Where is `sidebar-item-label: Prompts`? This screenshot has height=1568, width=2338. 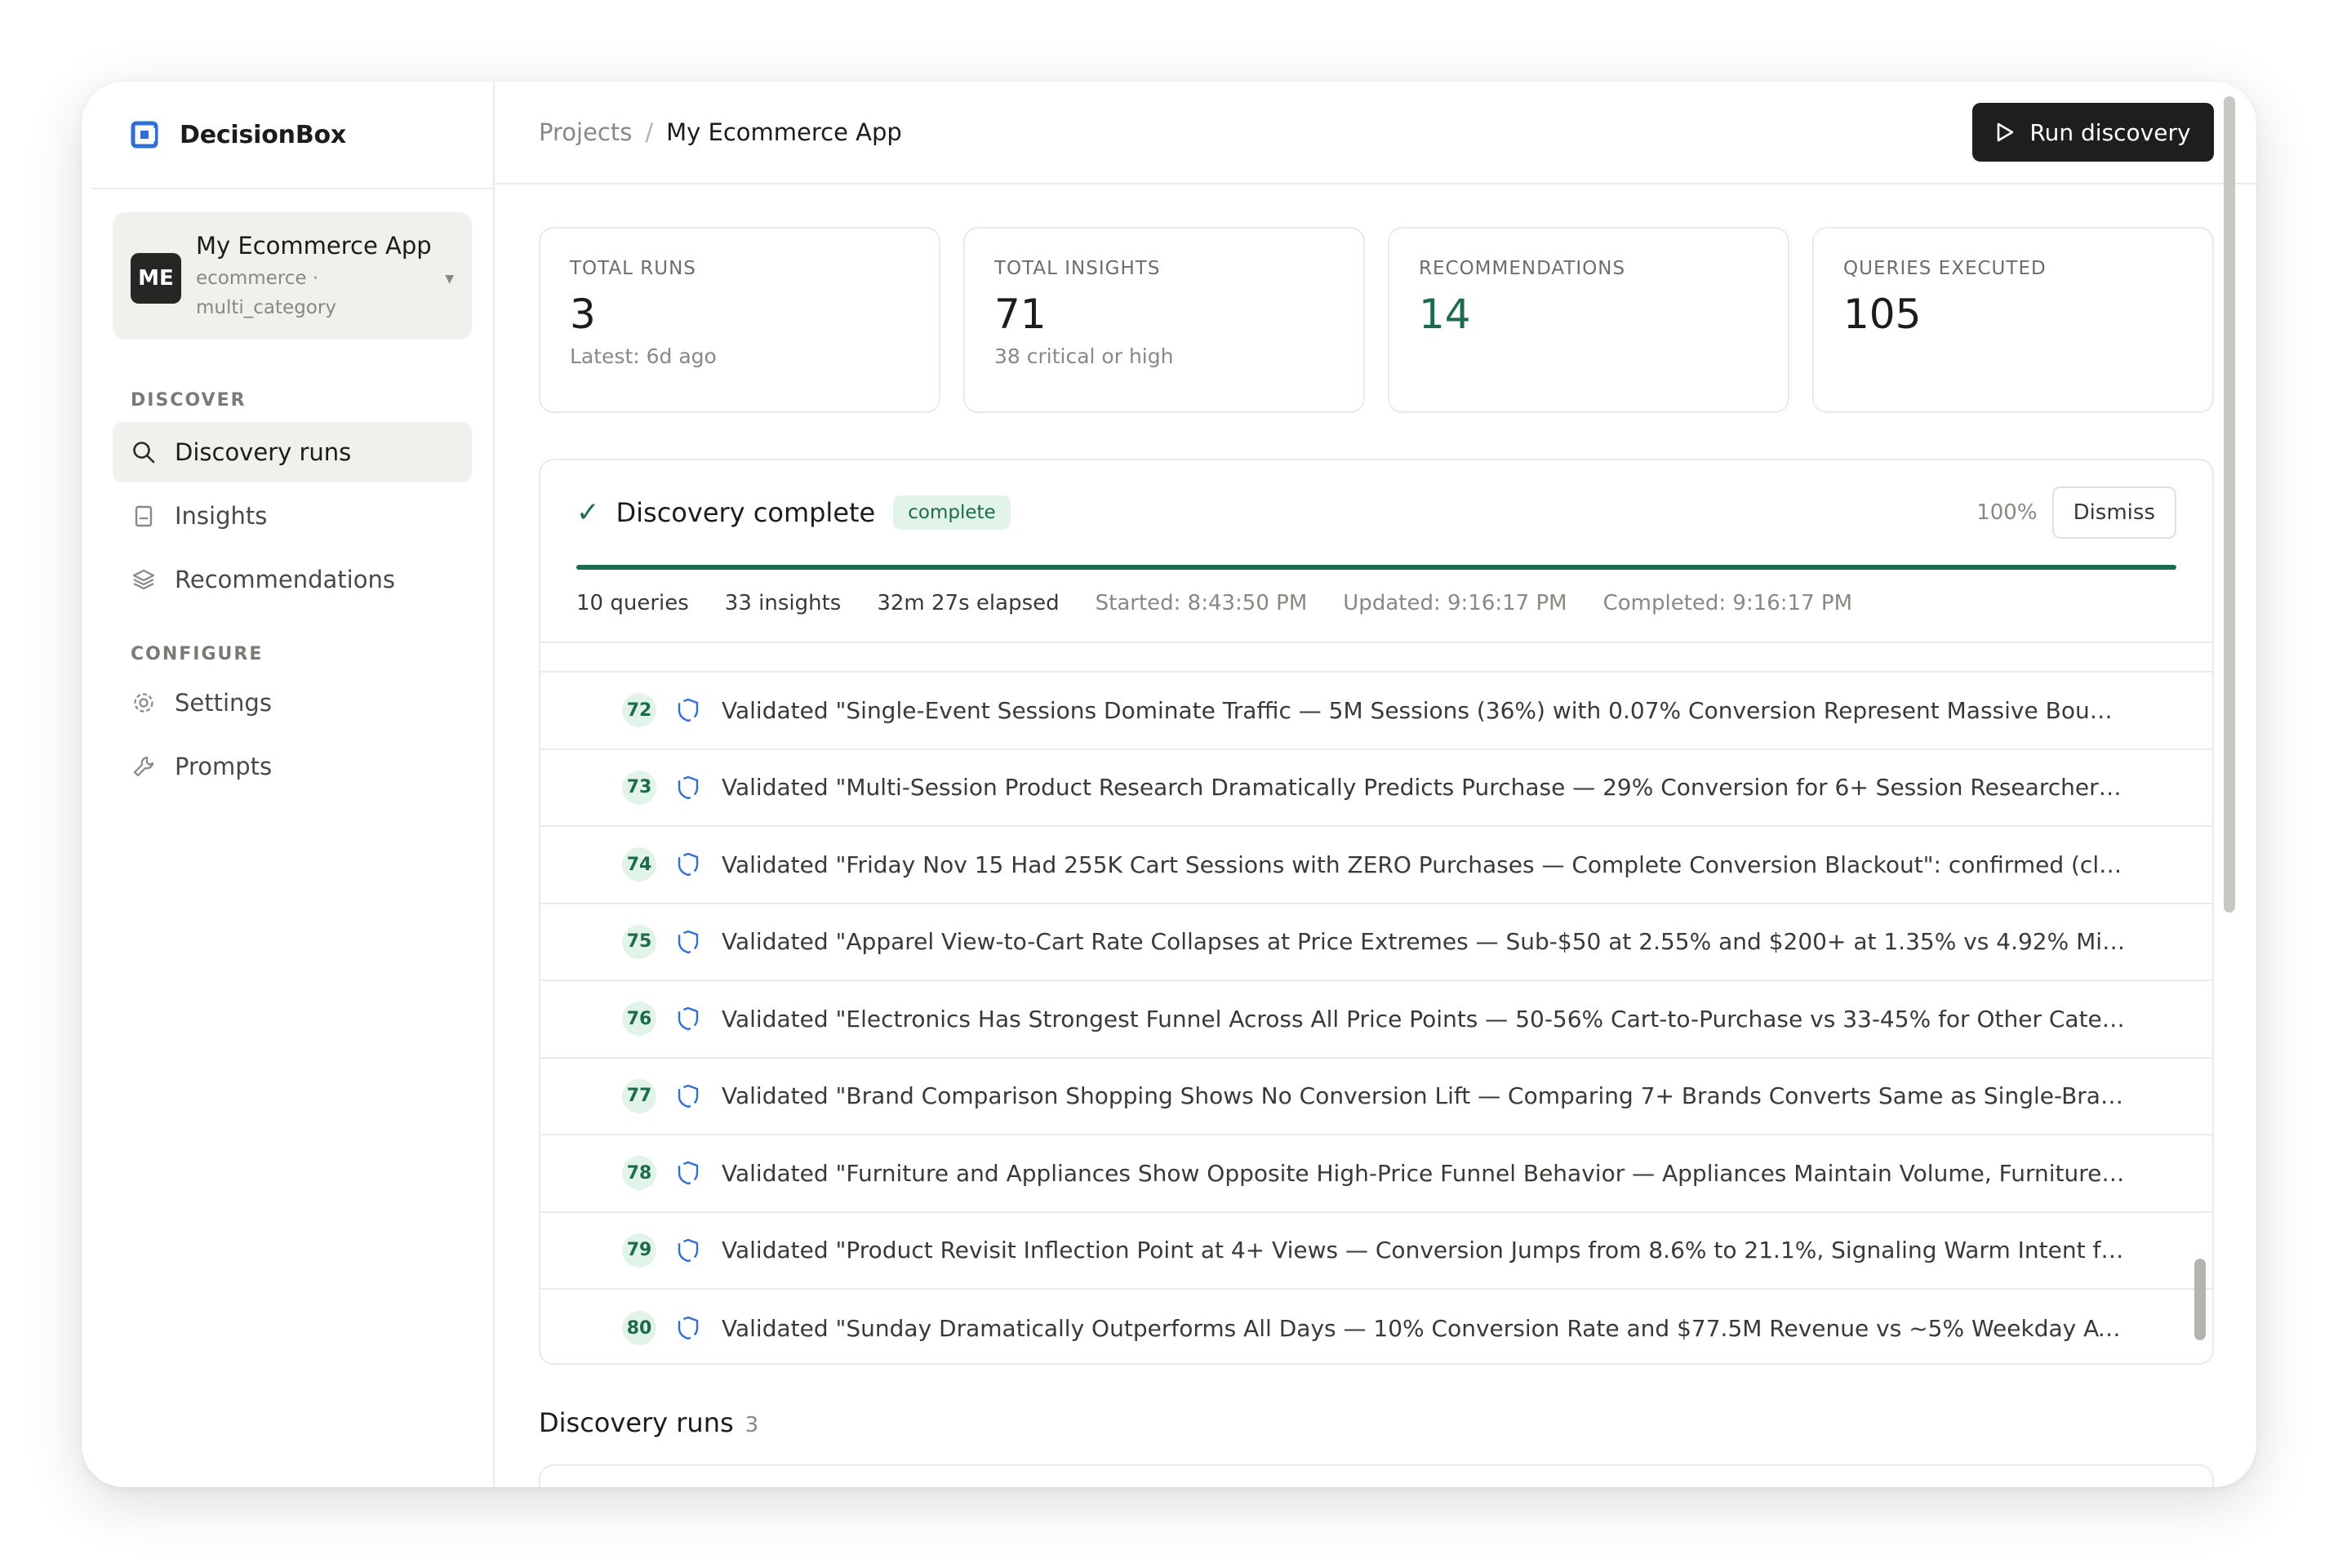 sidebar-item-label: Prompts is located at coordinates (224, 766).